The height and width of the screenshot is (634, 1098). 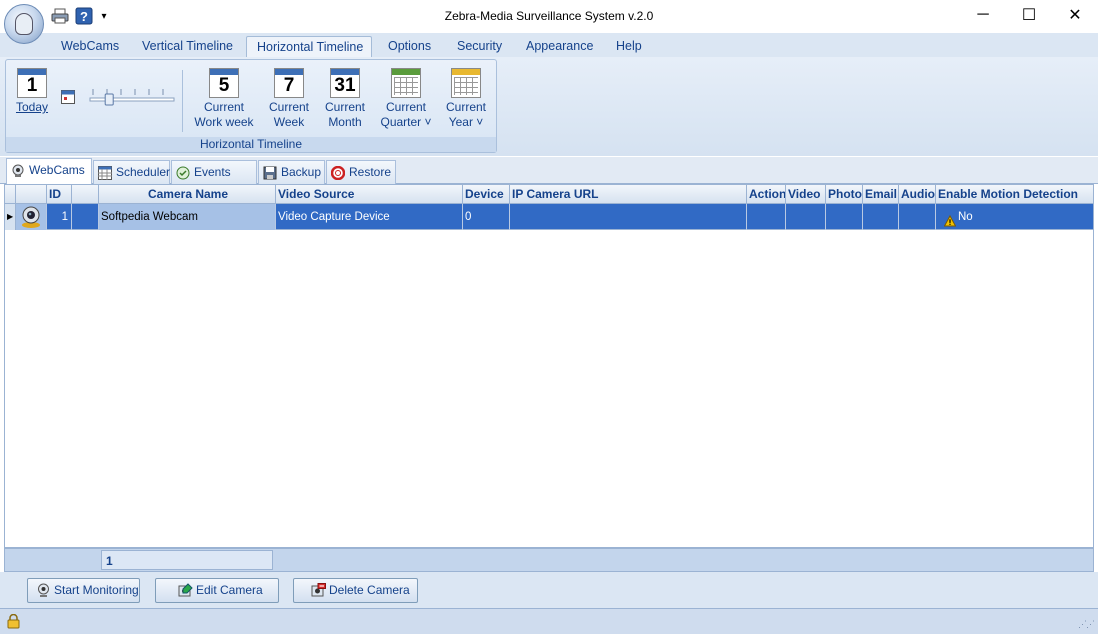 I want to click on tab-options: Options, so click(x=409, y=46).